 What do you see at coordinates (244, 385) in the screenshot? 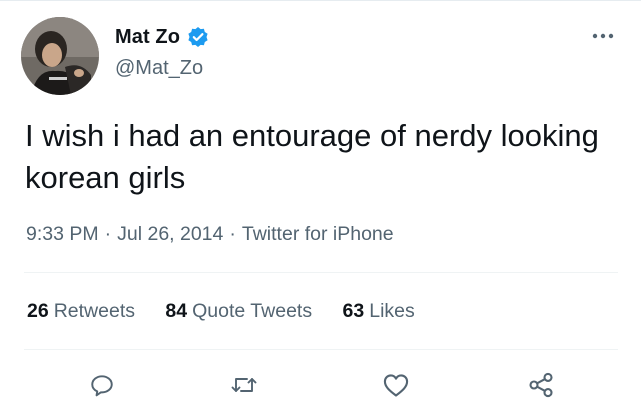
I see `retweet-icon` at bounding box center [244, 385].